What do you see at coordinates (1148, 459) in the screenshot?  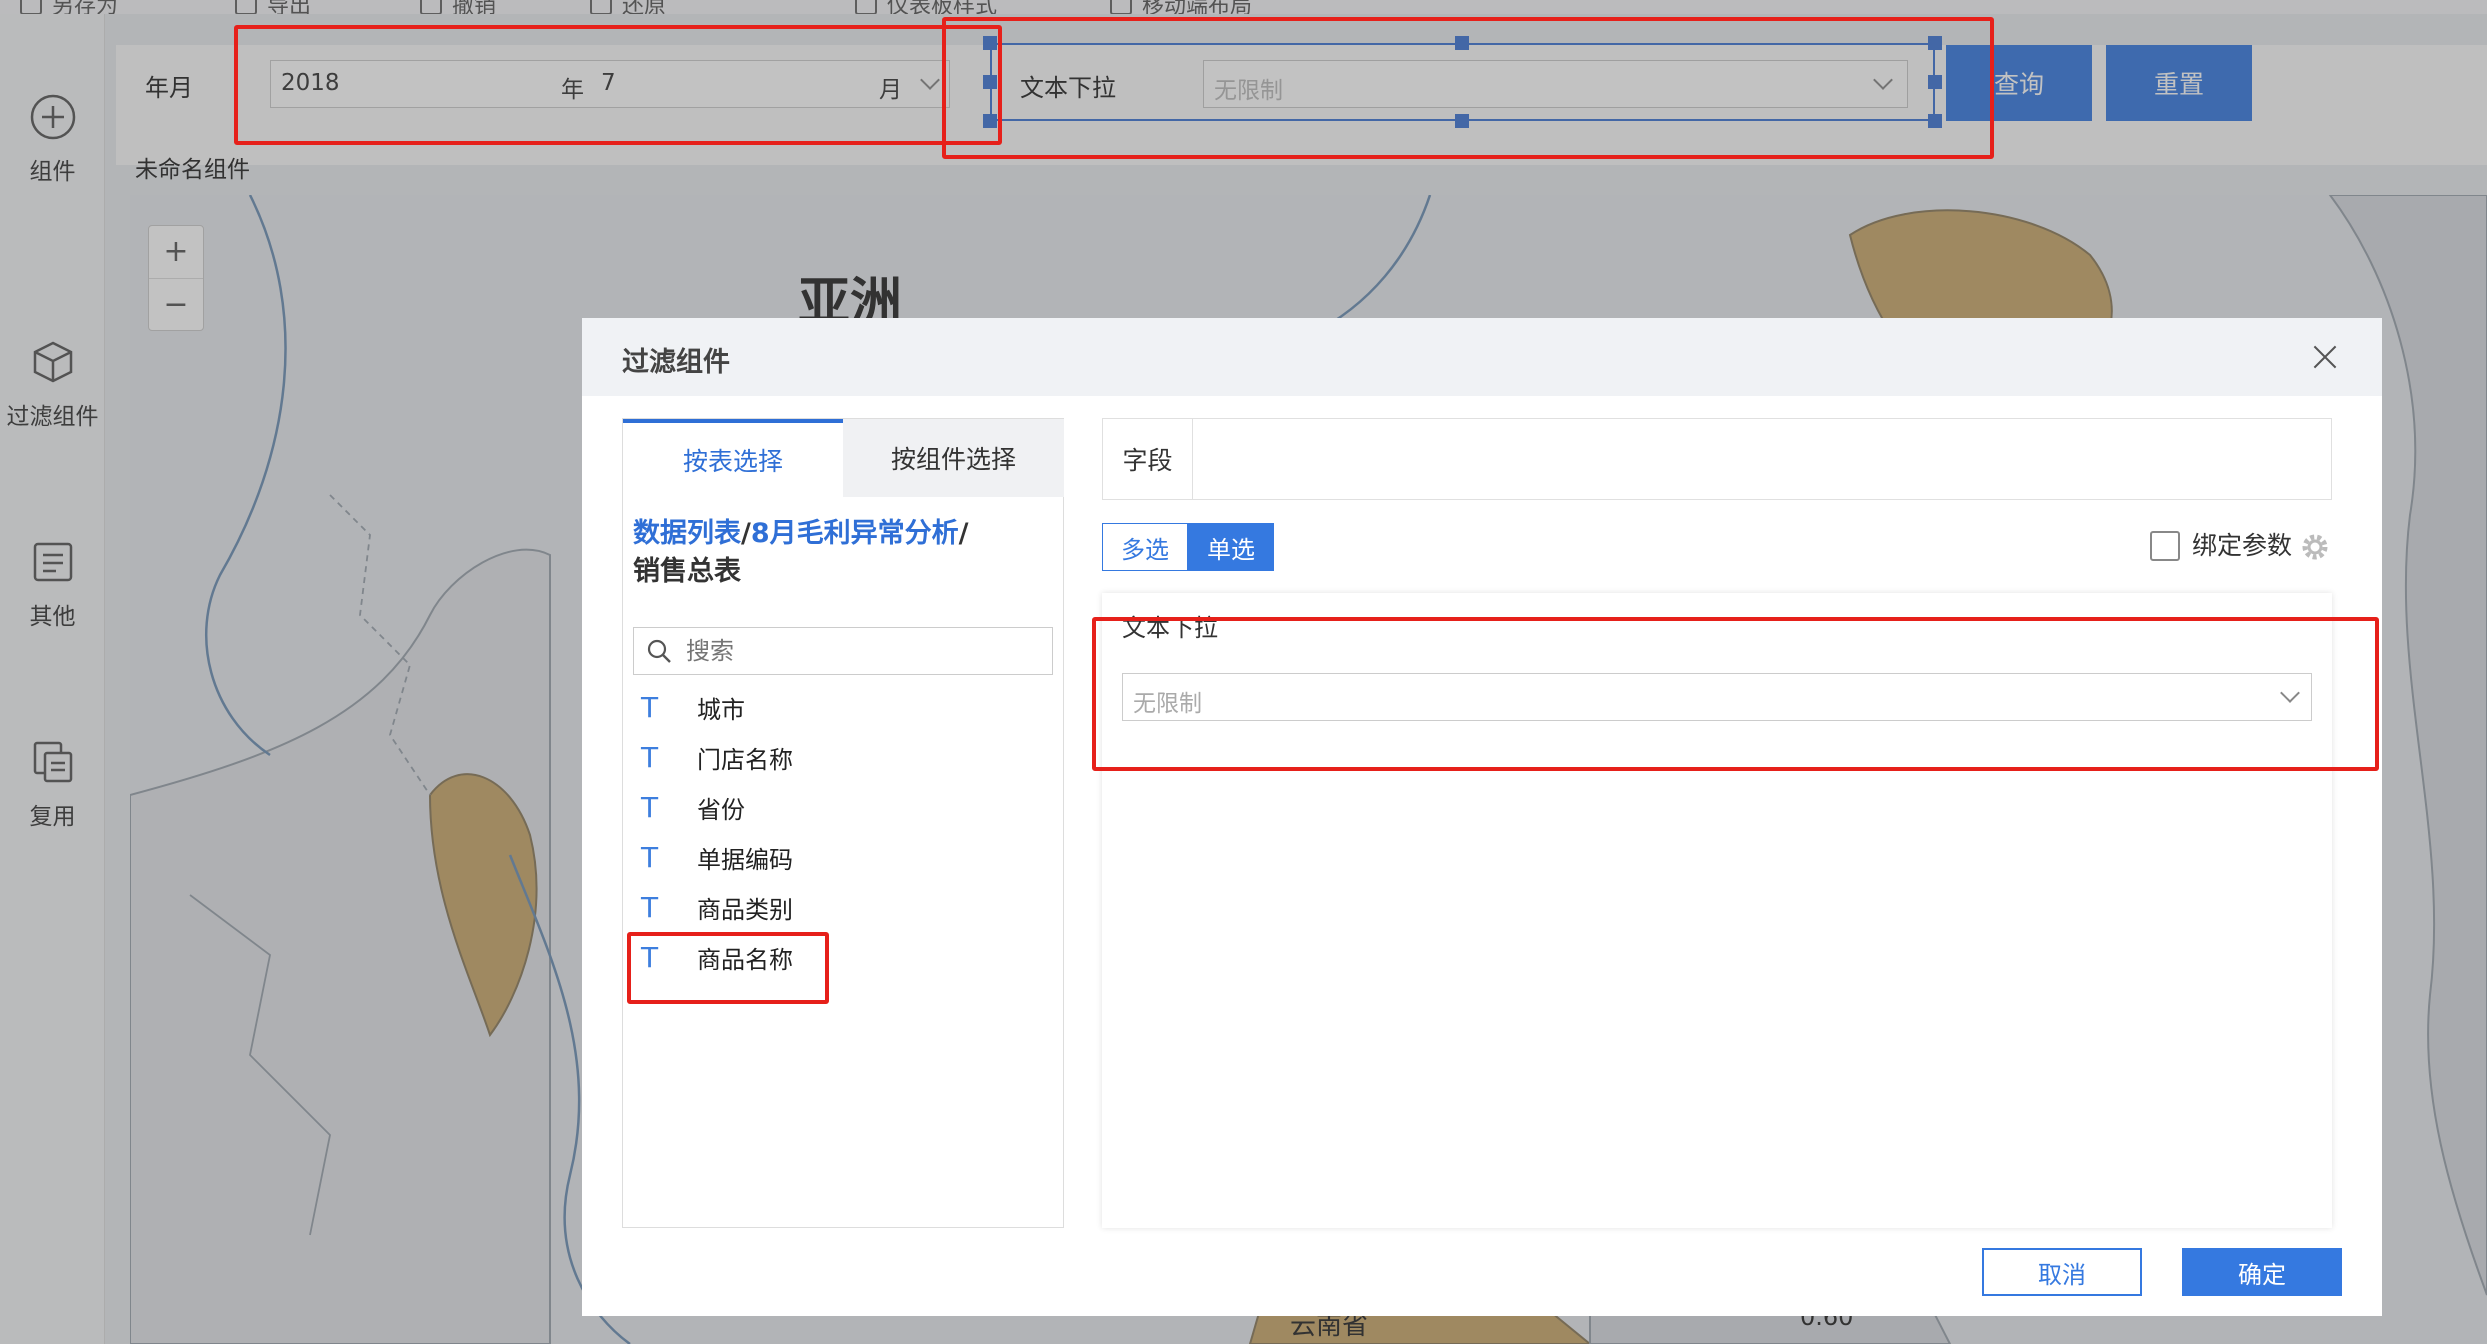 I see `field-label: 字段` at bounding box center [1148, 459].